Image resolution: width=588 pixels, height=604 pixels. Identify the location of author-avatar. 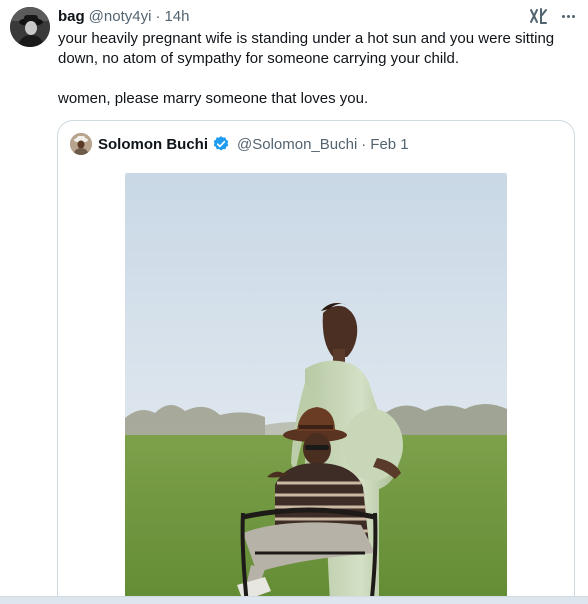
(30, 27).